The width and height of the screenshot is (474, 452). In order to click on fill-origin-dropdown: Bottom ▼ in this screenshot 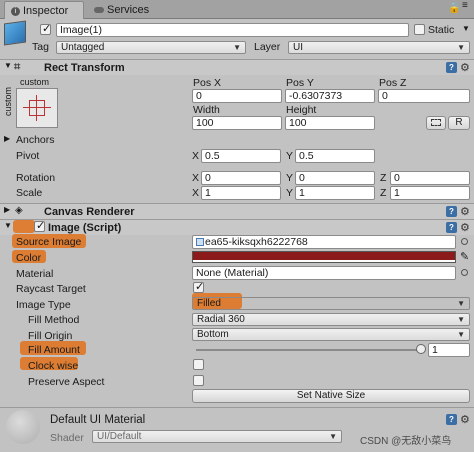, I will do `click(331, 334)`.